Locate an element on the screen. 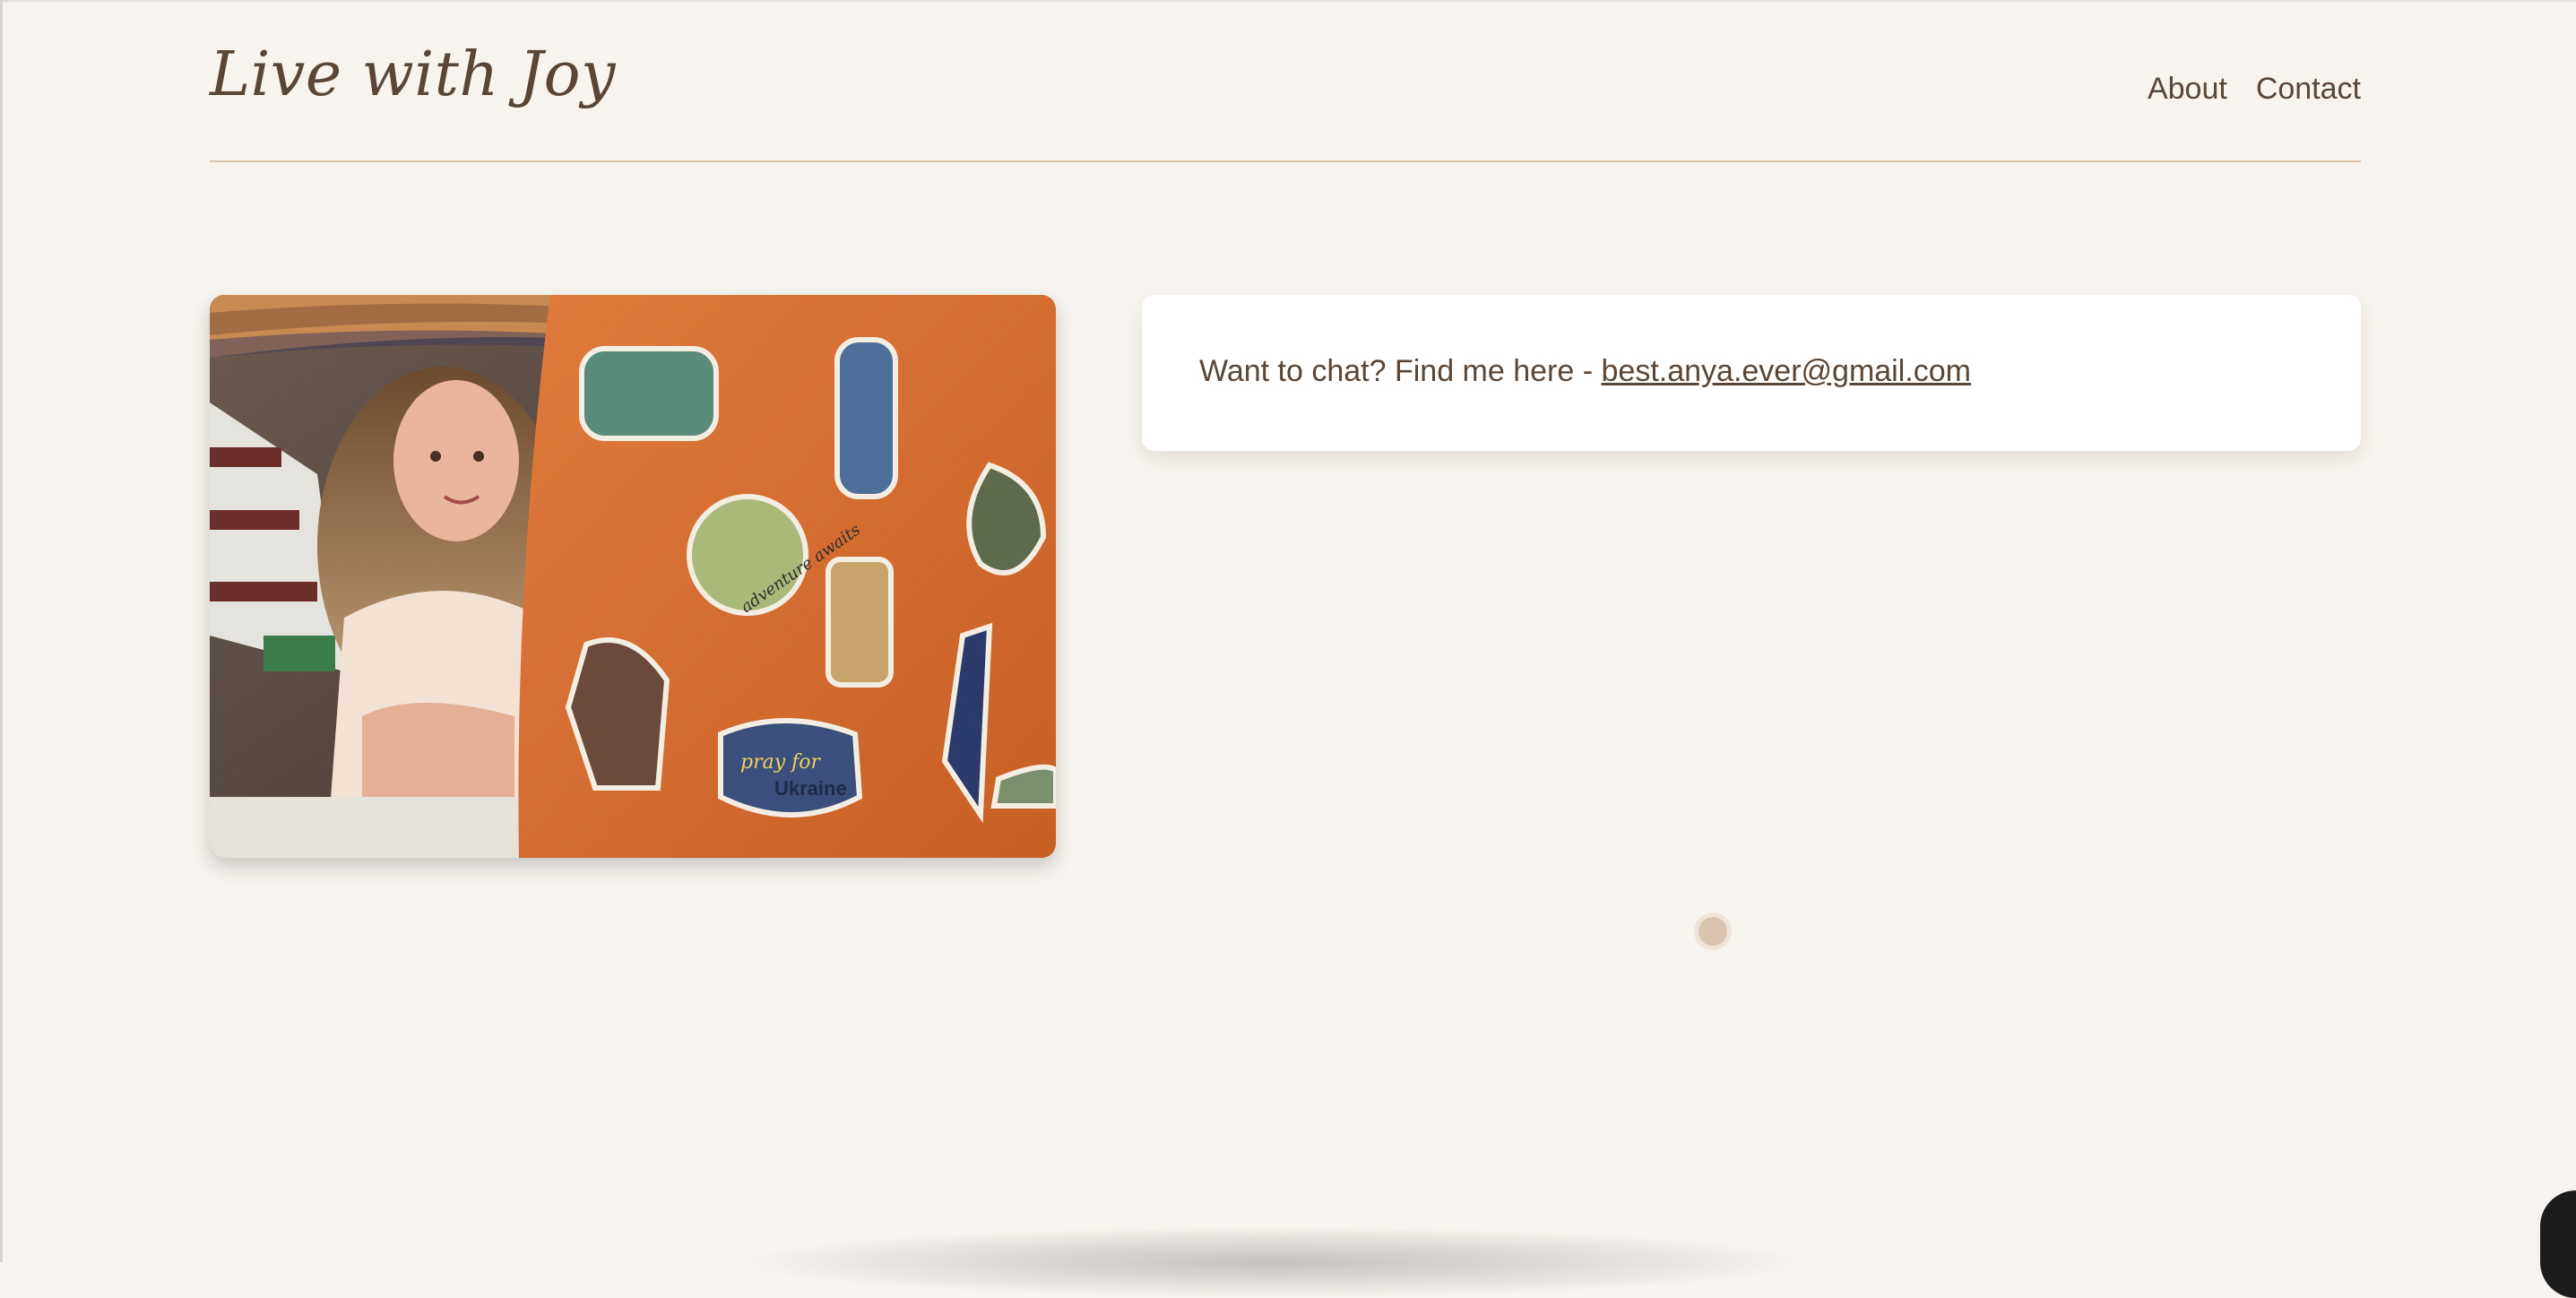 This screenshot has width=2576, height=1298. laptop-photo-illustration: adventure awaits pray for Ukraine is located at coordinates (633, 576).